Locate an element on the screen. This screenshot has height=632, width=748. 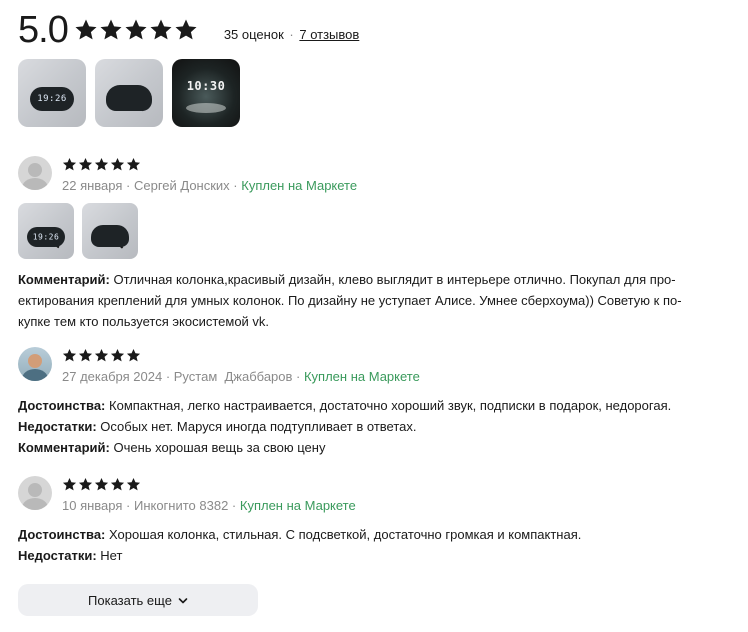
review-photos-gallery: 19:26 10:30 is located at coordinates (129, 93).